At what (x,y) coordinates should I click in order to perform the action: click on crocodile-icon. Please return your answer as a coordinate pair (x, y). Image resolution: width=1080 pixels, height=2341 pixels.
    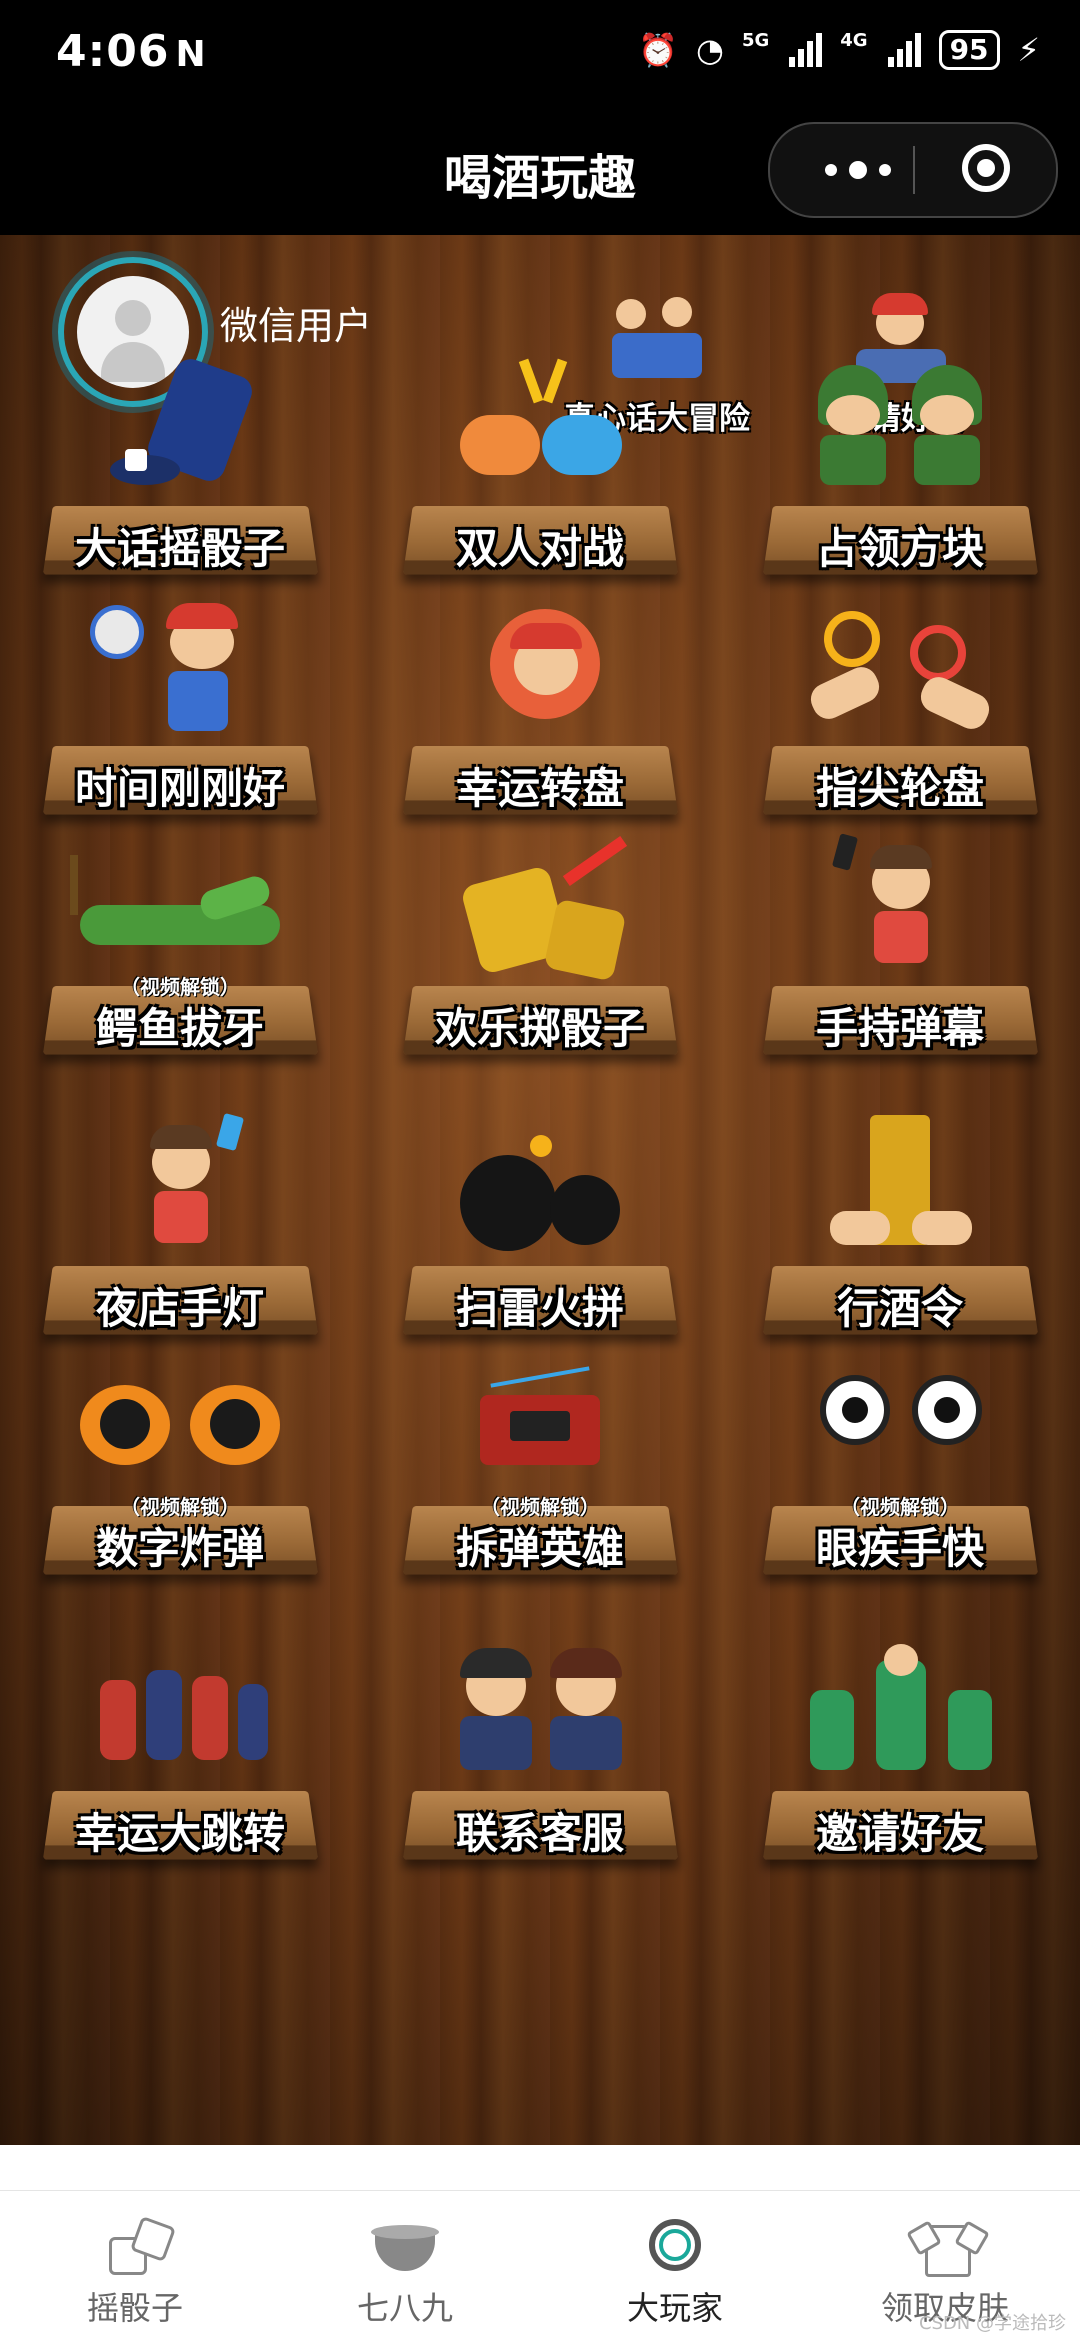
    Looking at the image, I should click on (180, 910).